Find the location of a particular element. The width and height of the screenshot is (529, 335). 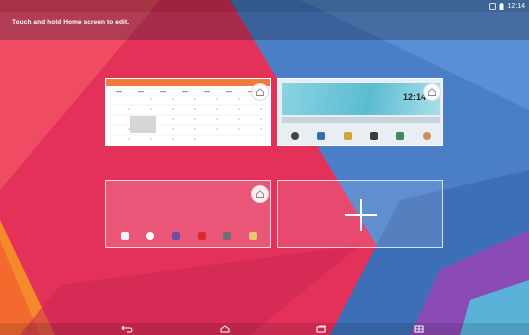

home-icon is located at coordinates (225, 329).